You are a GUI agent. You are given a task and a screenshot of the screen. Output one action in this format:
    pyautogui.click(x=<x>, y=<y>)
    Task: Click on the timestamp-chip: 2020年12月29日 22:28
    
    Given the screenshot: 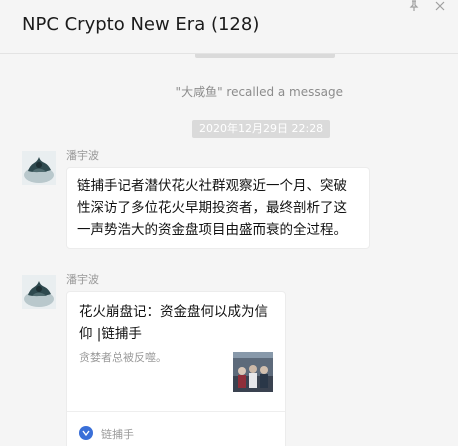 What is the action you would take?
    pyautogui.click(x=261, y=129)
    